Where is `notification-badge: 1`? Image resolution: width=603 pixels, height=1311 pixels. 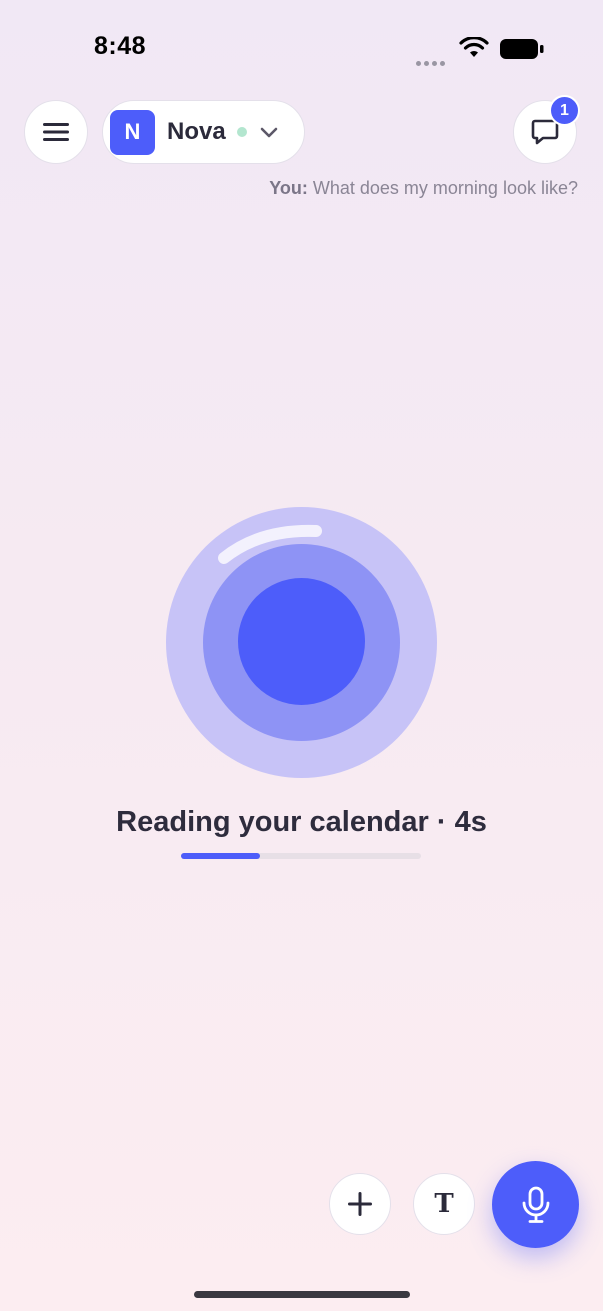 notification-badge: 1 is located at coordinates (564, 110).